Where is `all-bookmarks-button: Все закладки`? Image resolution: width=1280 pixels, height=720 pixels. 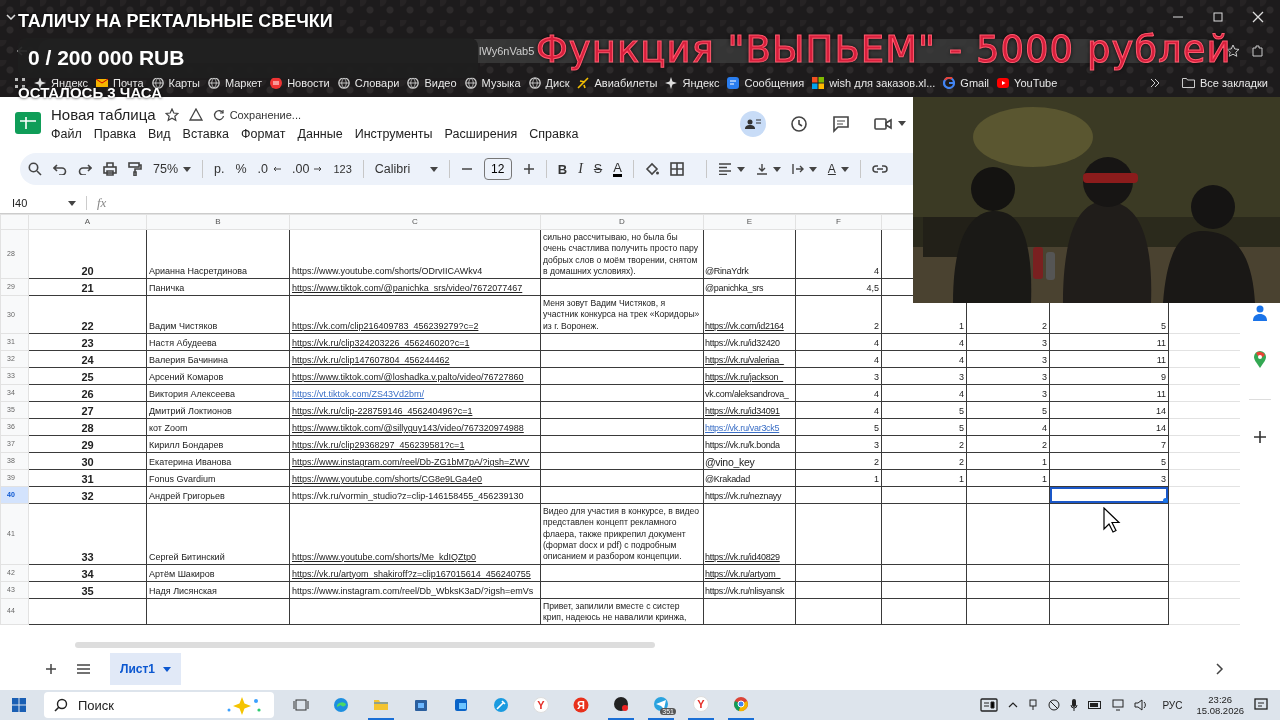 all-bookmarks-button: Все закладки is located at coordinates (1224, 82).